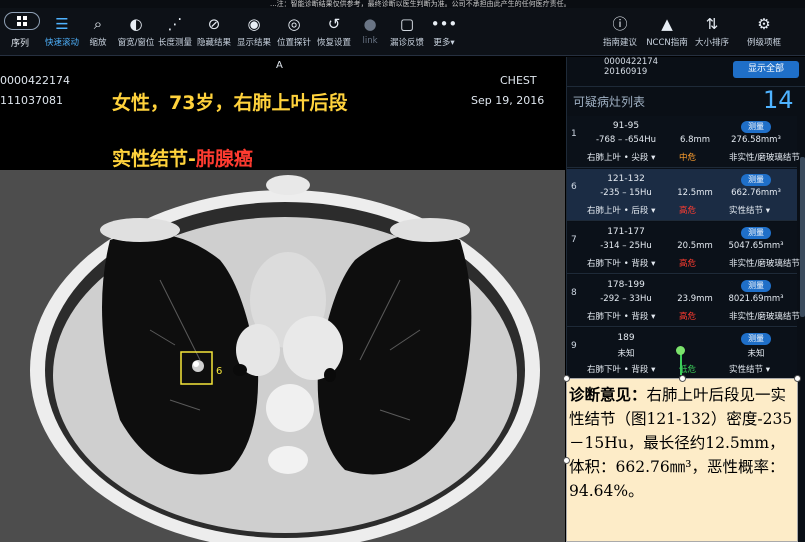 The image size is (805, 542). What do you see at coordinates (154, 159) in the screenshot?
I see `caption-nodule-type: 实性结节-` at bounding box center [154, 159].